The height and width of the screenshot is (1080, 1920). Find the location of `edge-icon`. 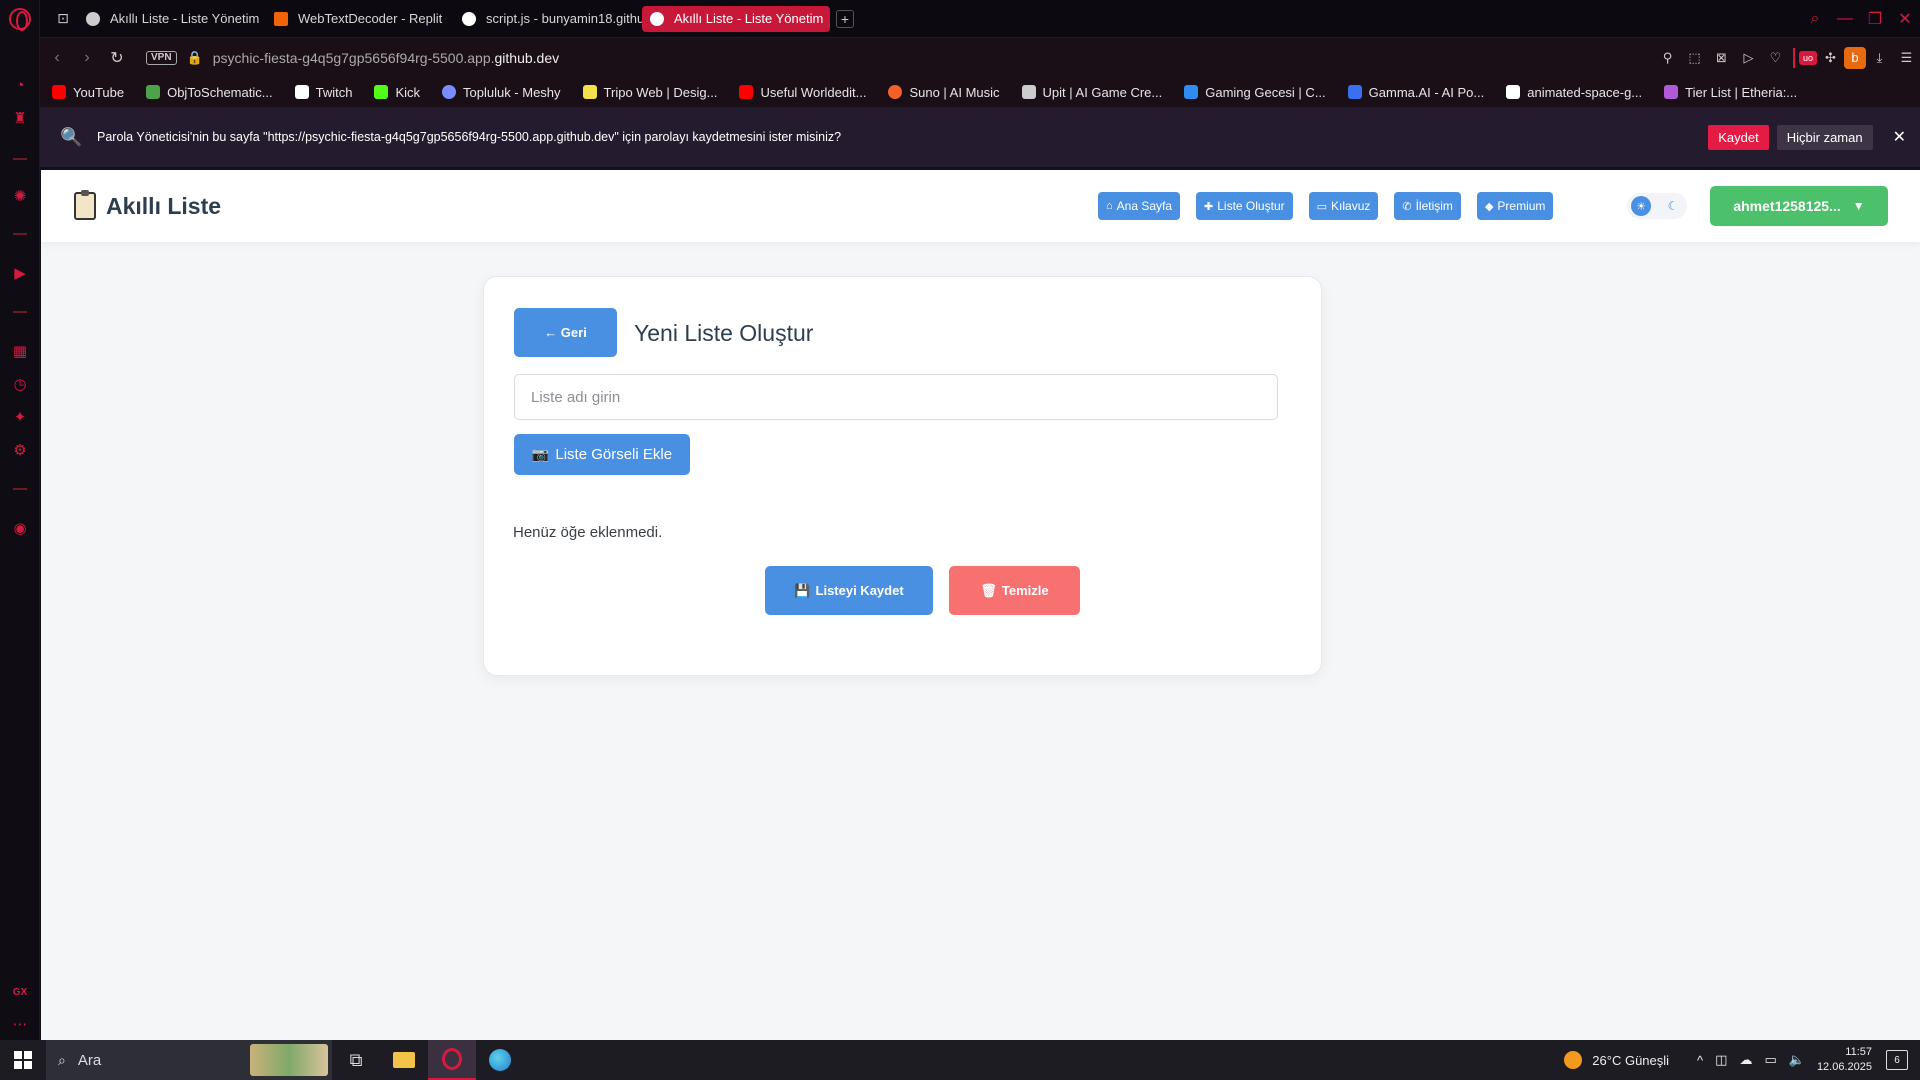

edge-icon is located at coordinates (500, 1060).